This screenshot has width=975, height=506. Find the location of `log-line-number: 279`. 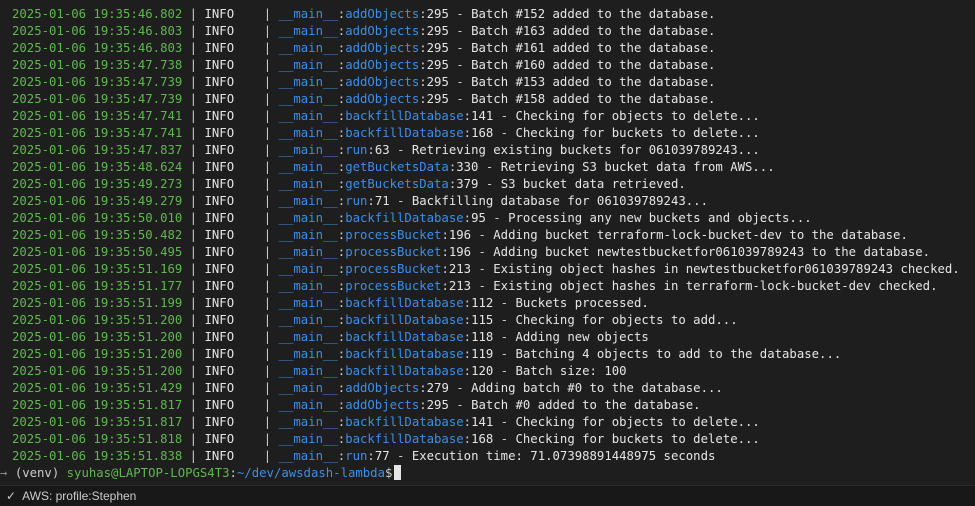

log-line-number: 279 is located at coordinates (437, 388).